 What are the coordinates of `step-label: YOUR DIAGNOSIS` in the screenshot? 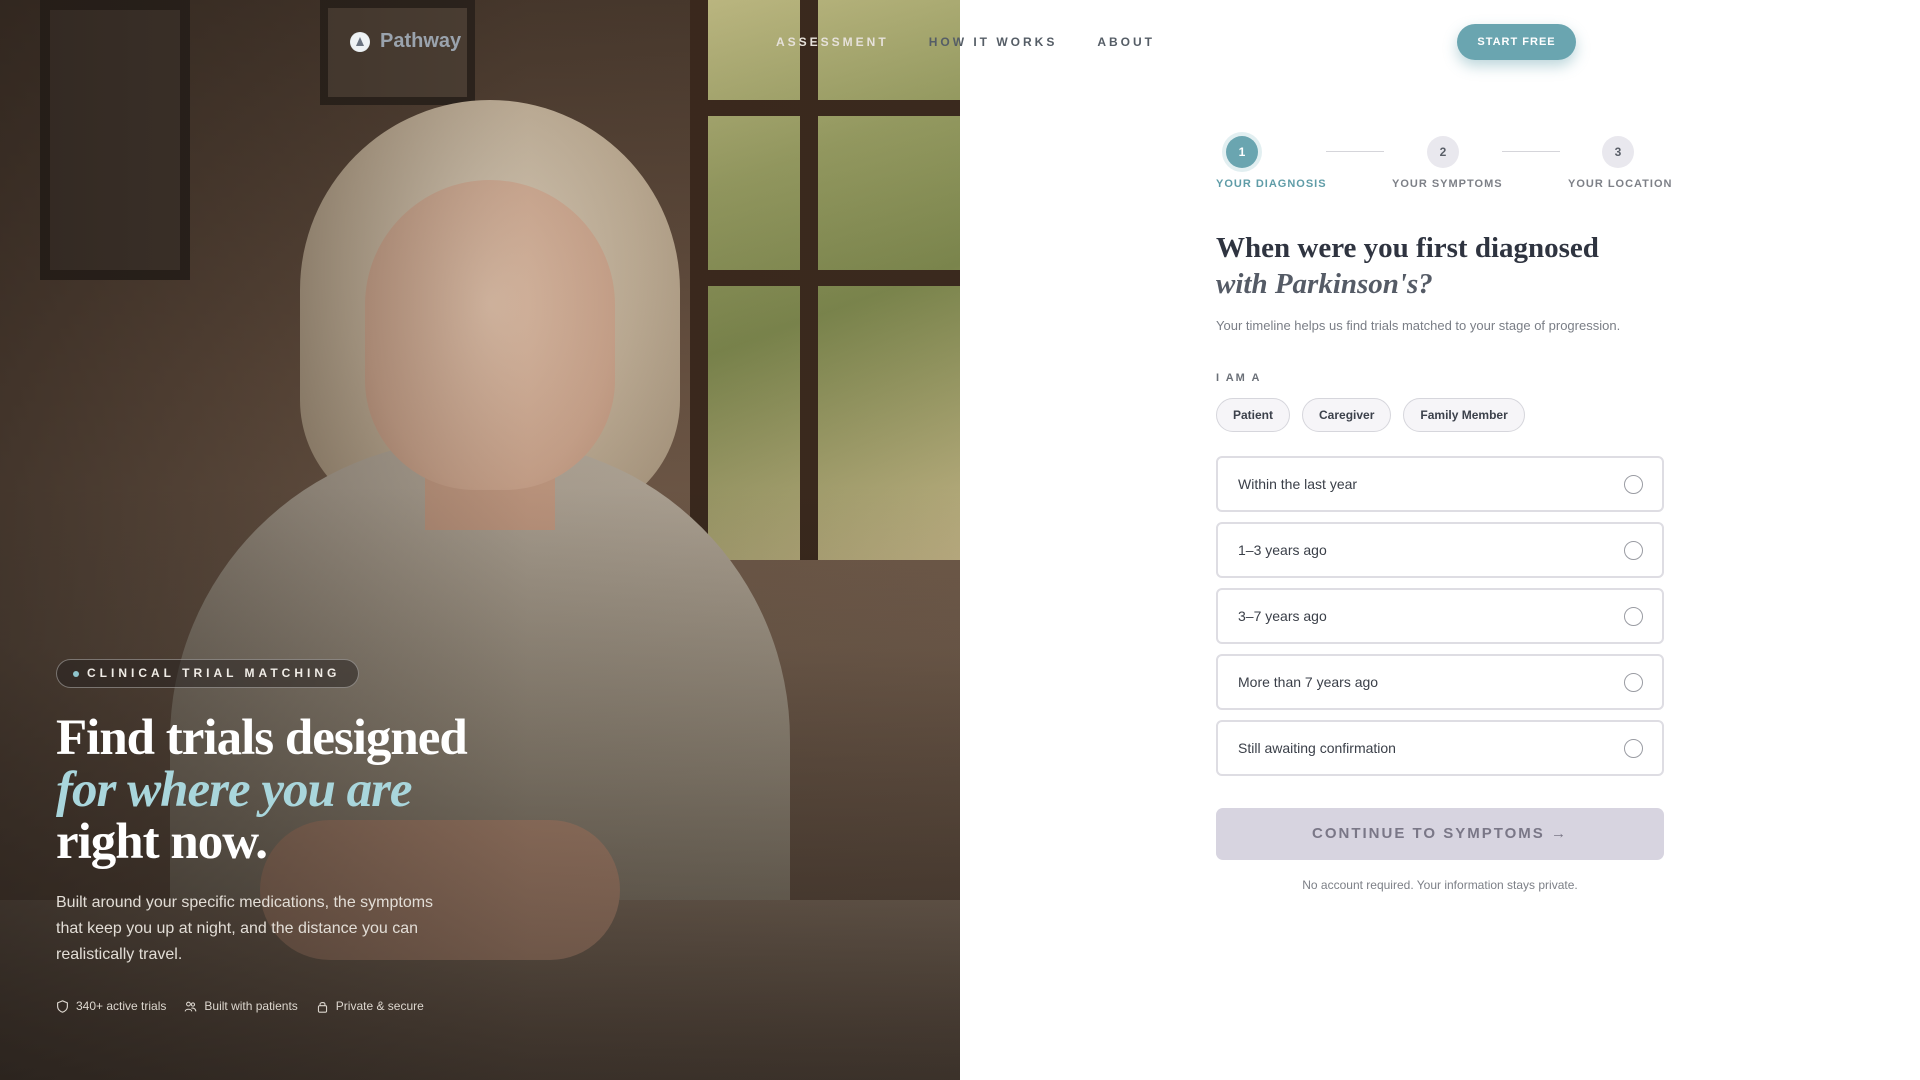 It's located at (1271, 184).